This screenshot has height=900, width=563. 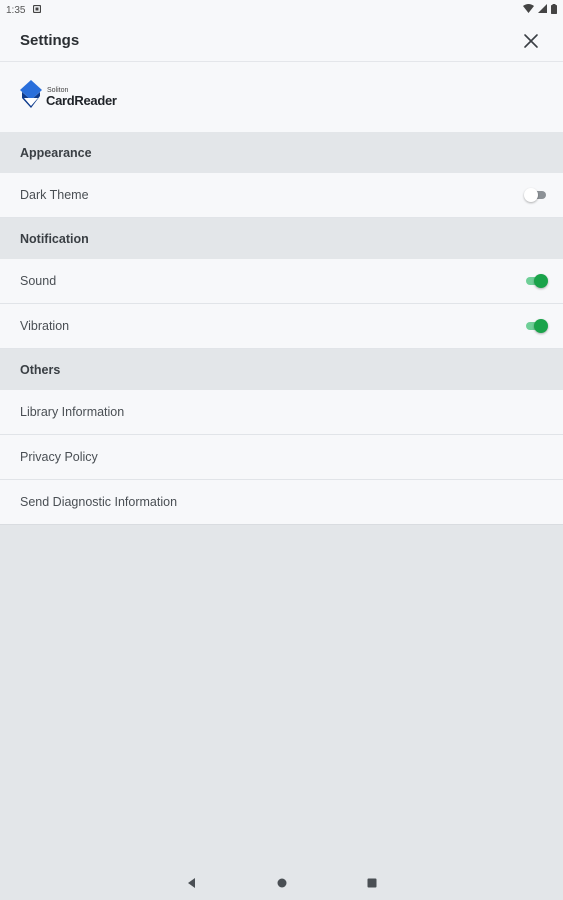 What do you see at coordinates (45, 326) in the screenshot?
I see `vibration-label: Vibration` at bounding box center [45, 326].